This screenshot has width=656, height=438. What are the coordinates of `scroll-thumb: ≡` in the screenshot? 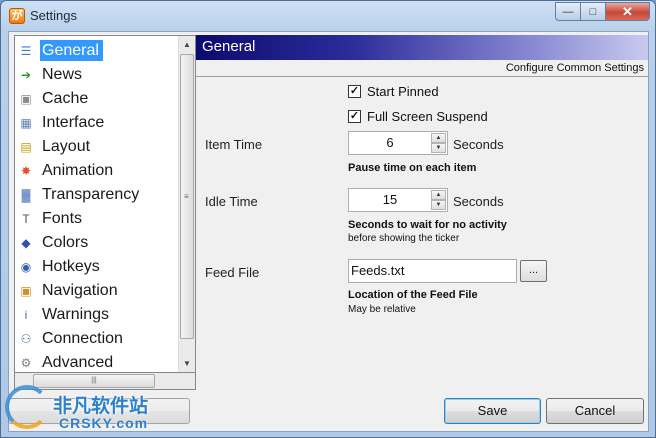 It's located at (187, 196).